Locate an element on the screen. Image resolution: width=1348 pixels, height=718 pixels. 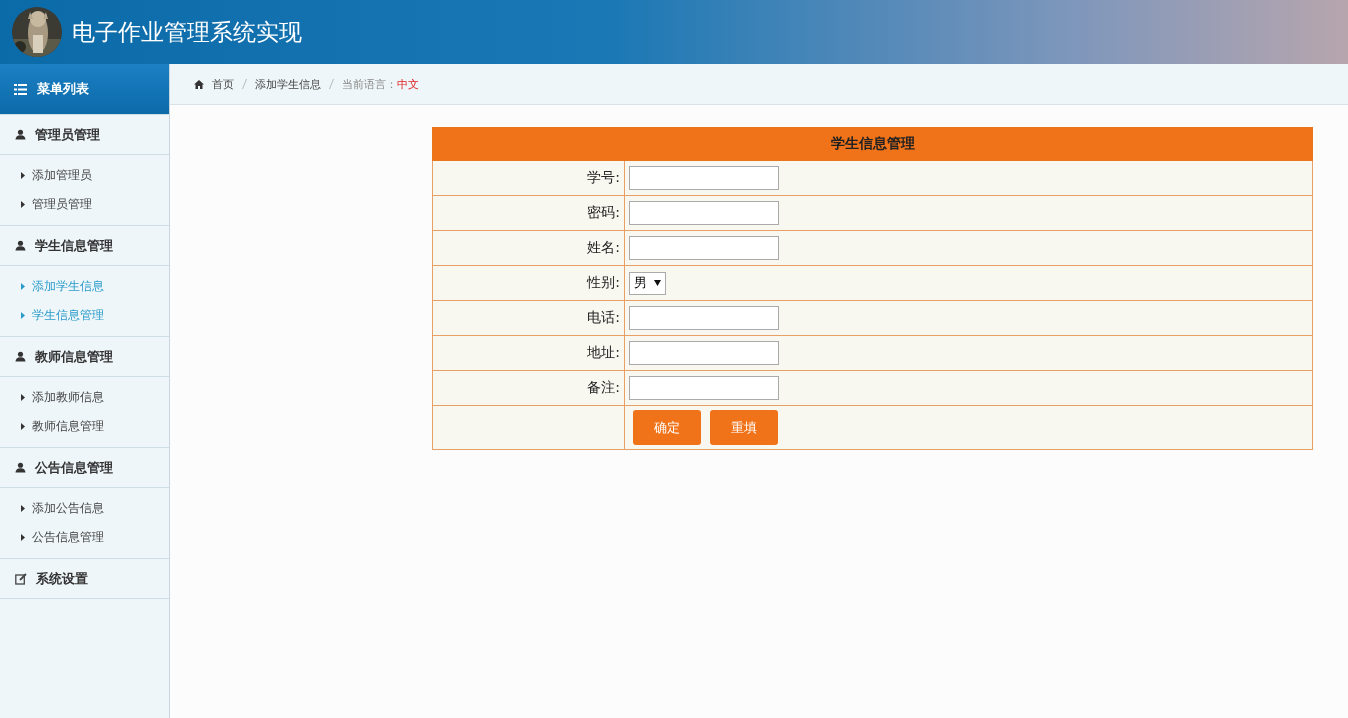
breadcrumb-link: 添加学生信息 is located at coordinates (288, 84).